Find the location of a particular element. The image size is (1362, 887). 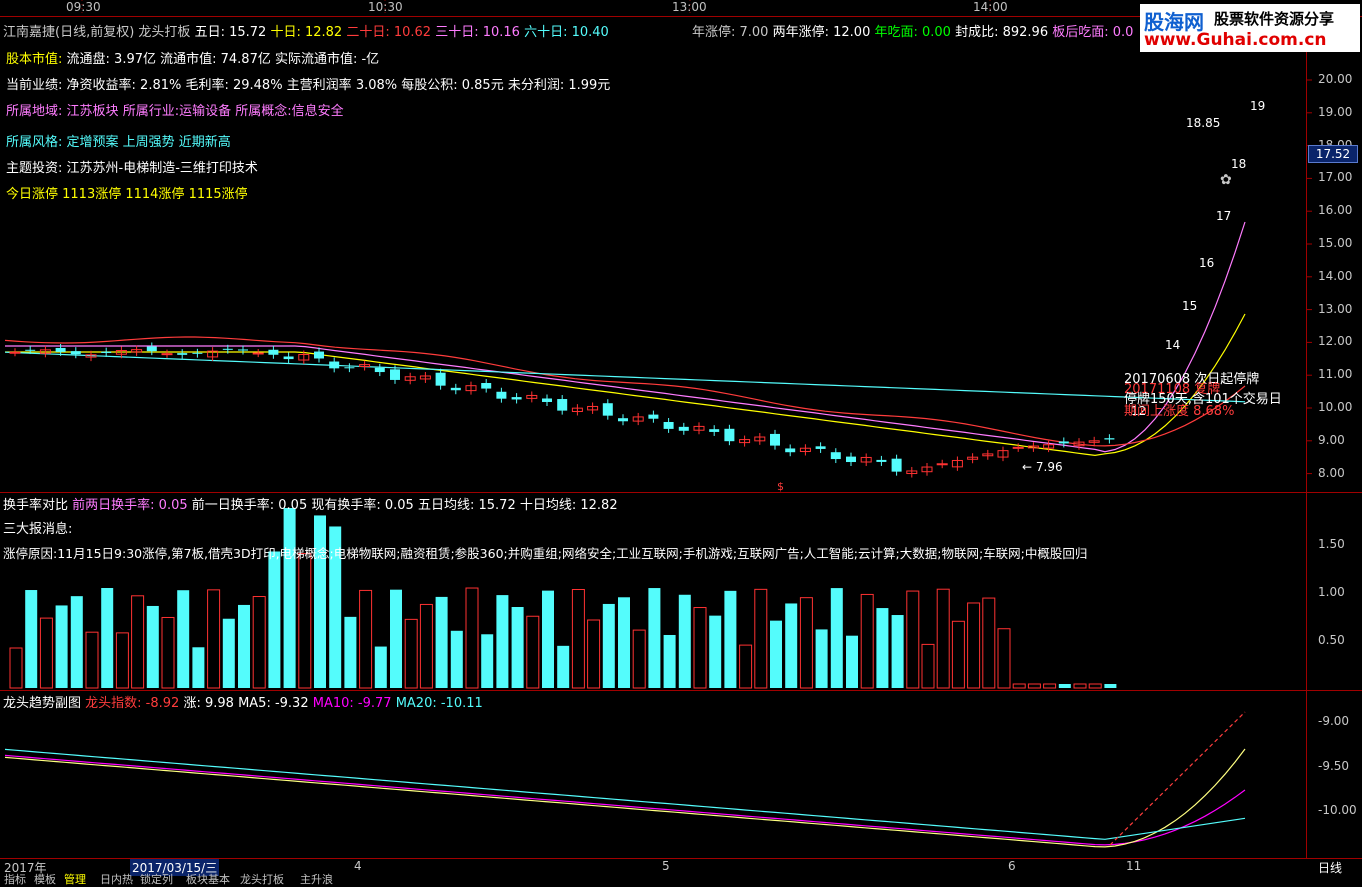

period-label: 日线 is located at coordinates (1330, 867).